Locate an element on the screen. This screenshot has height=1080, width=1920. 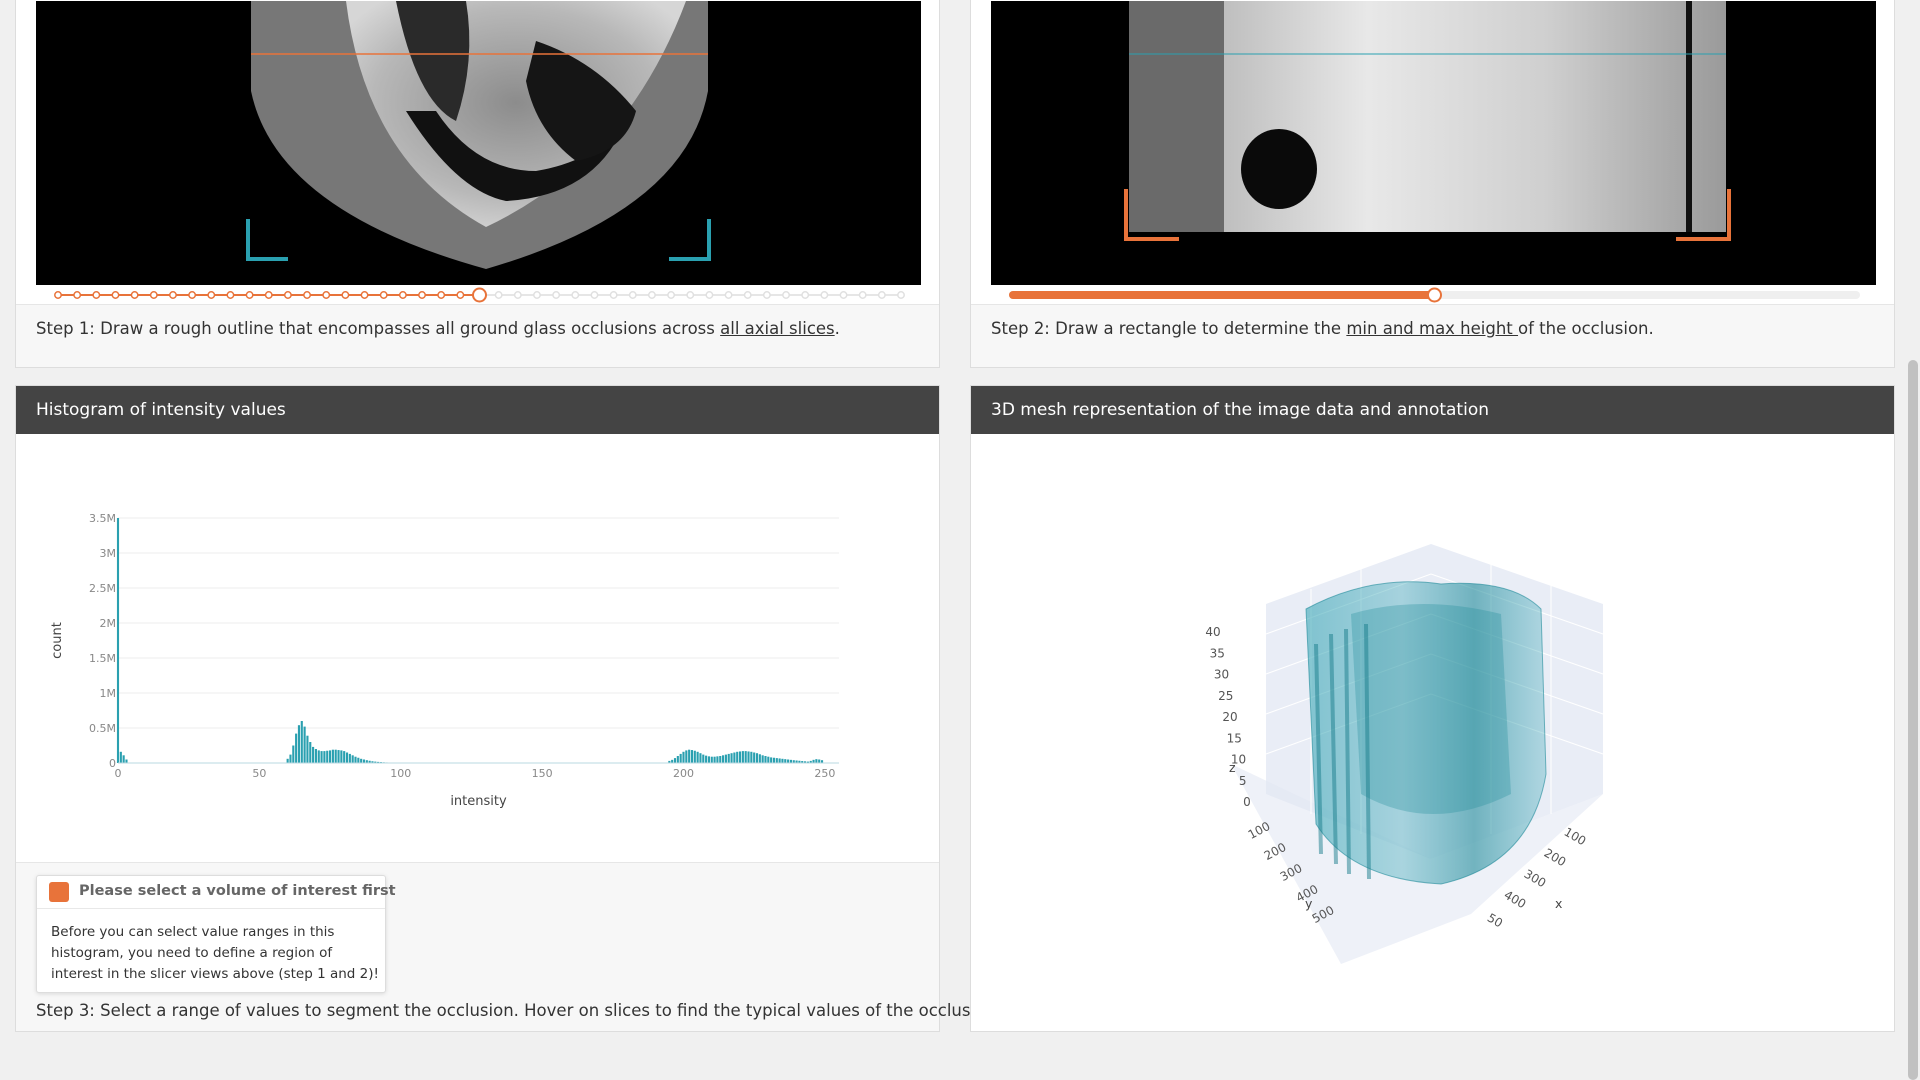
min-max-height-link: min and max height is located at coordinates (1432, 328).